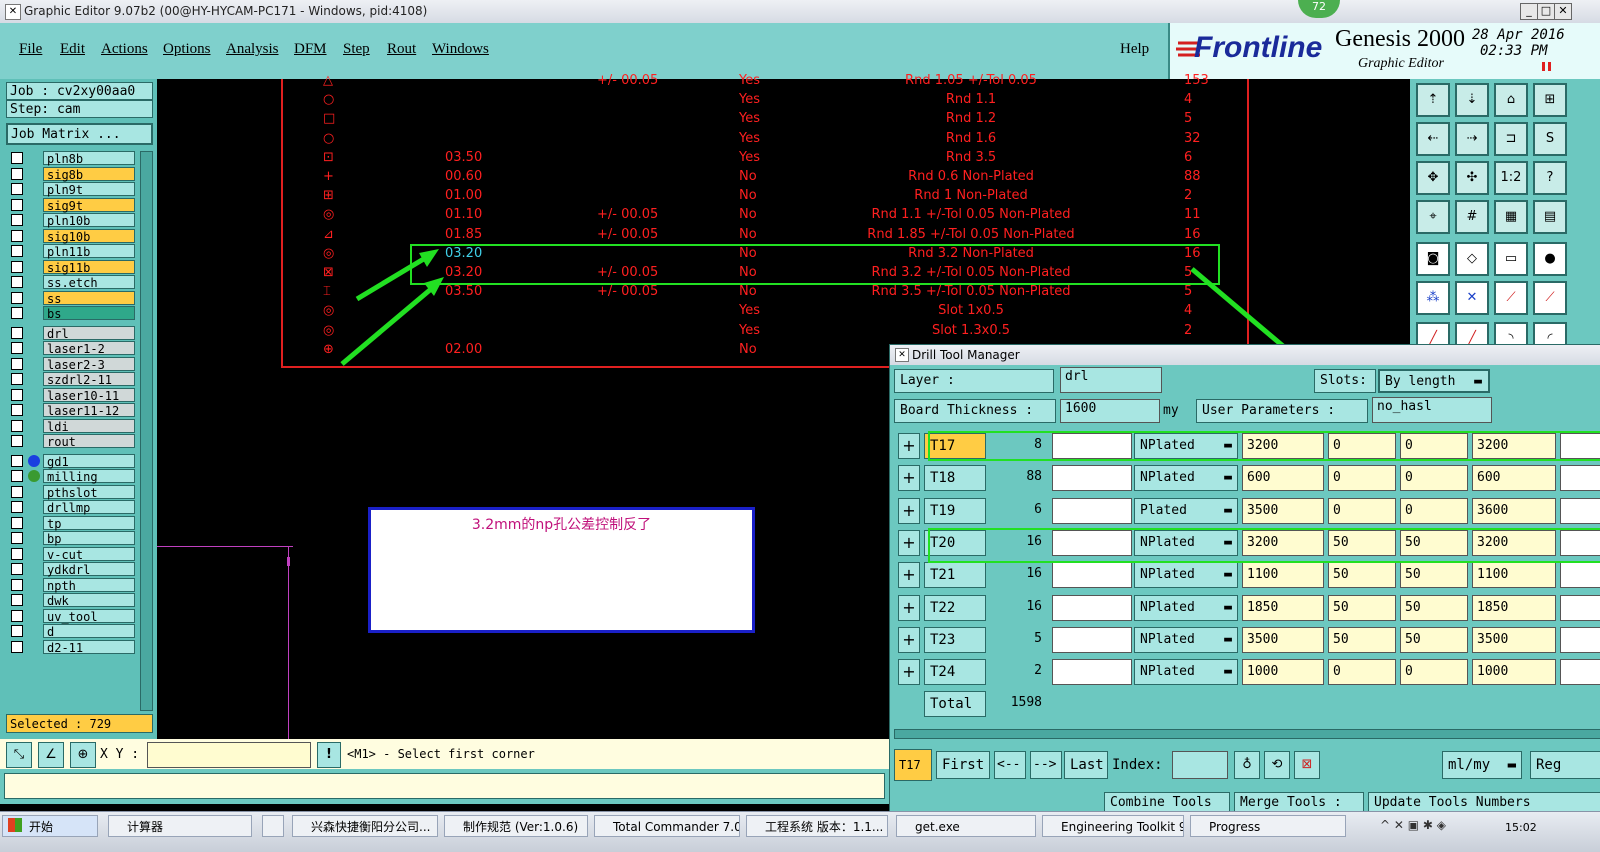 This screenshot has height=852, width=1600. What do you see at coordinates (72, 236) in the screenshot?
I see `layer-row: sig10b` at bounding box center [72, 236].